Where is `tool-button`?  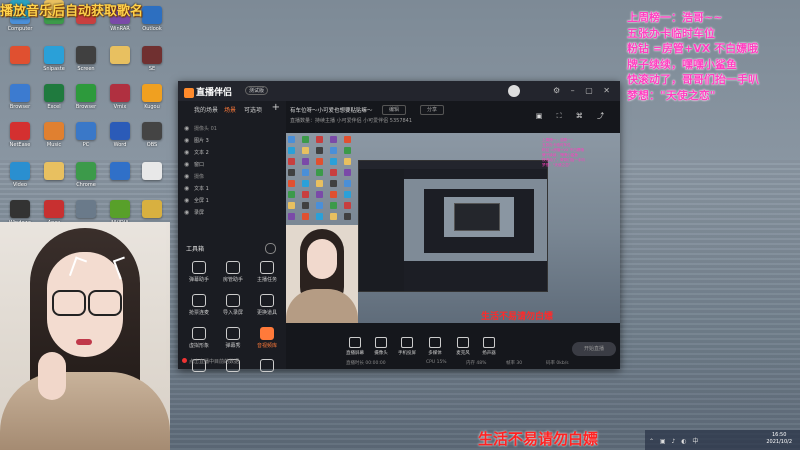
tool-button is located at coordinates (267, 366).